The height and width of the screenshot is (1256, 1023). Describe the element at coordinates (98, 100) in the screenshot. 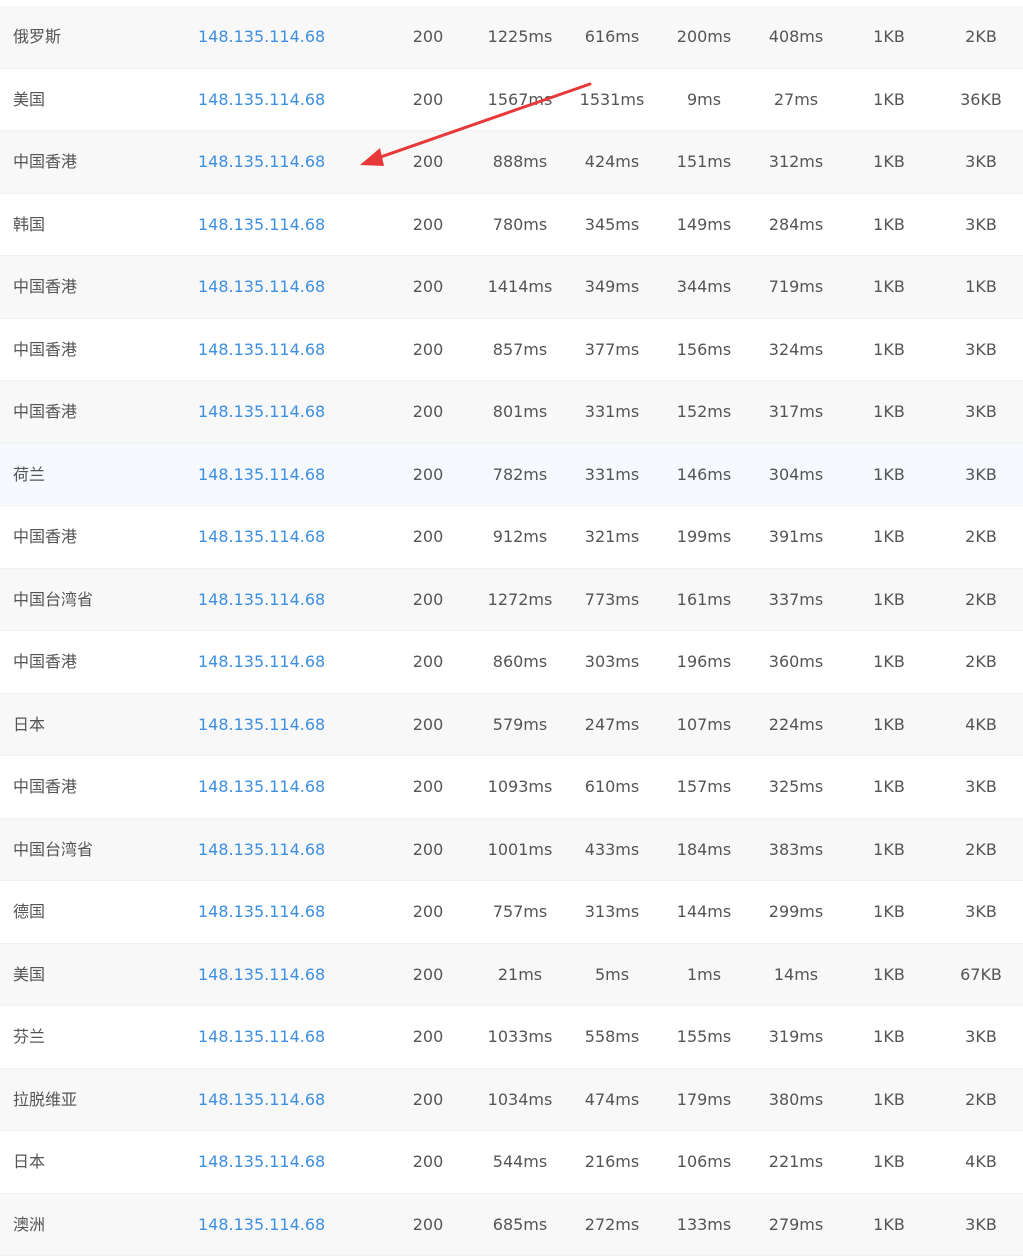

I see `location-cell: 美国` at that location.